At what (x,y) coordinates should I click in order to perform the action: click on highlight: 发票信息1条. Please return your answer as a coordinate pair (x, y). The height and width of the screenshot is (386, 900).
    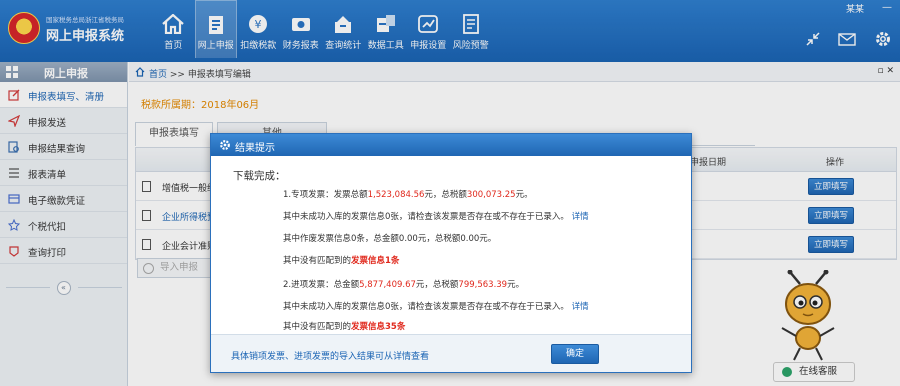
    Looking at the image, I should click on (375, 261).